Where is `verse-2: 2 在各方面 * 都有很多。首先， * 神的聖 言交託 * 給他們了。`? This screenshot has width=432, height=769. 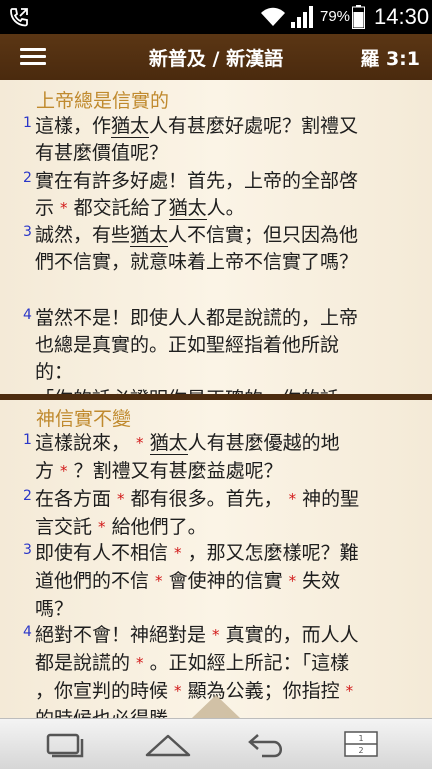 verse-2: 2 在各方面 * 都有很多。首先， * 神的聖 言交託 * 給他們了。 is located at coordinates (210, 514).